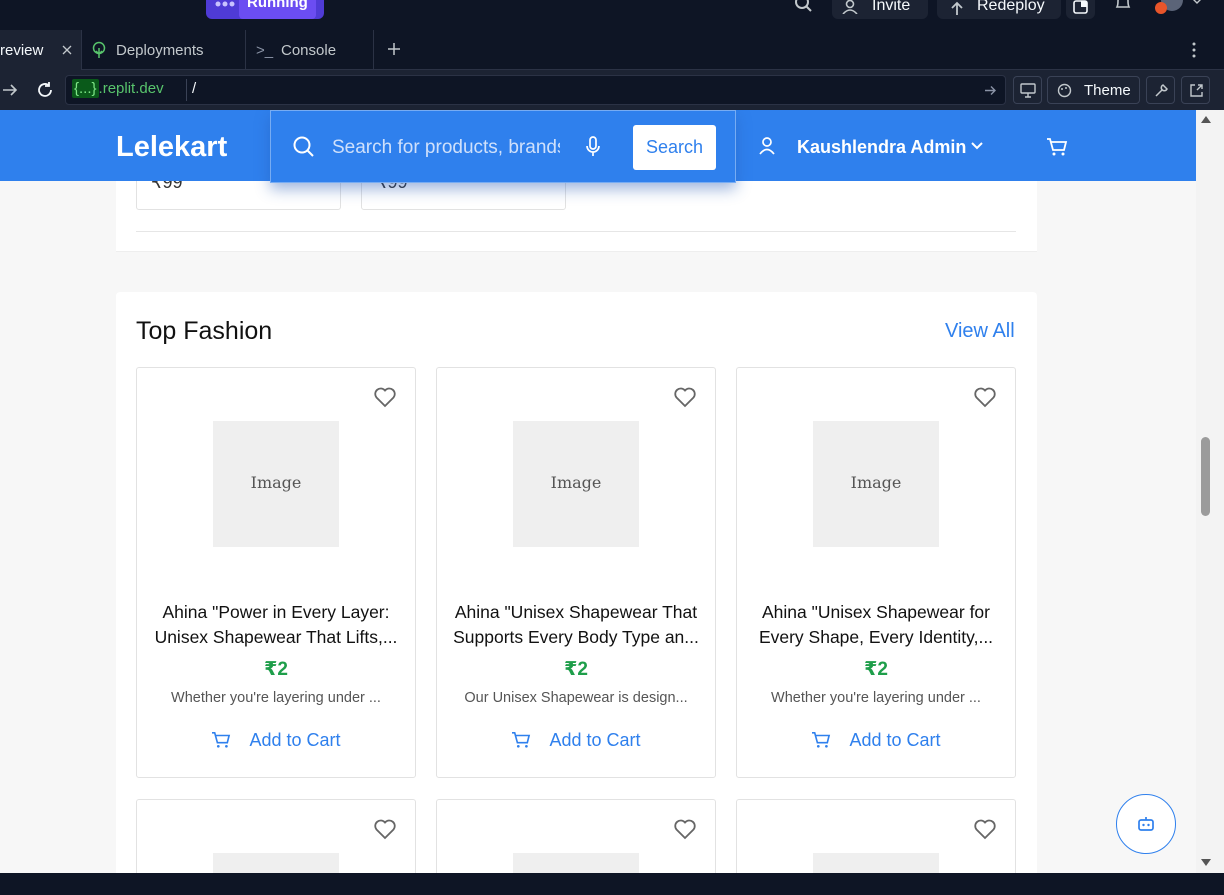 The height and width of the screenshot is (895, 1224). I want to click on url-separator, so click(186, 90).